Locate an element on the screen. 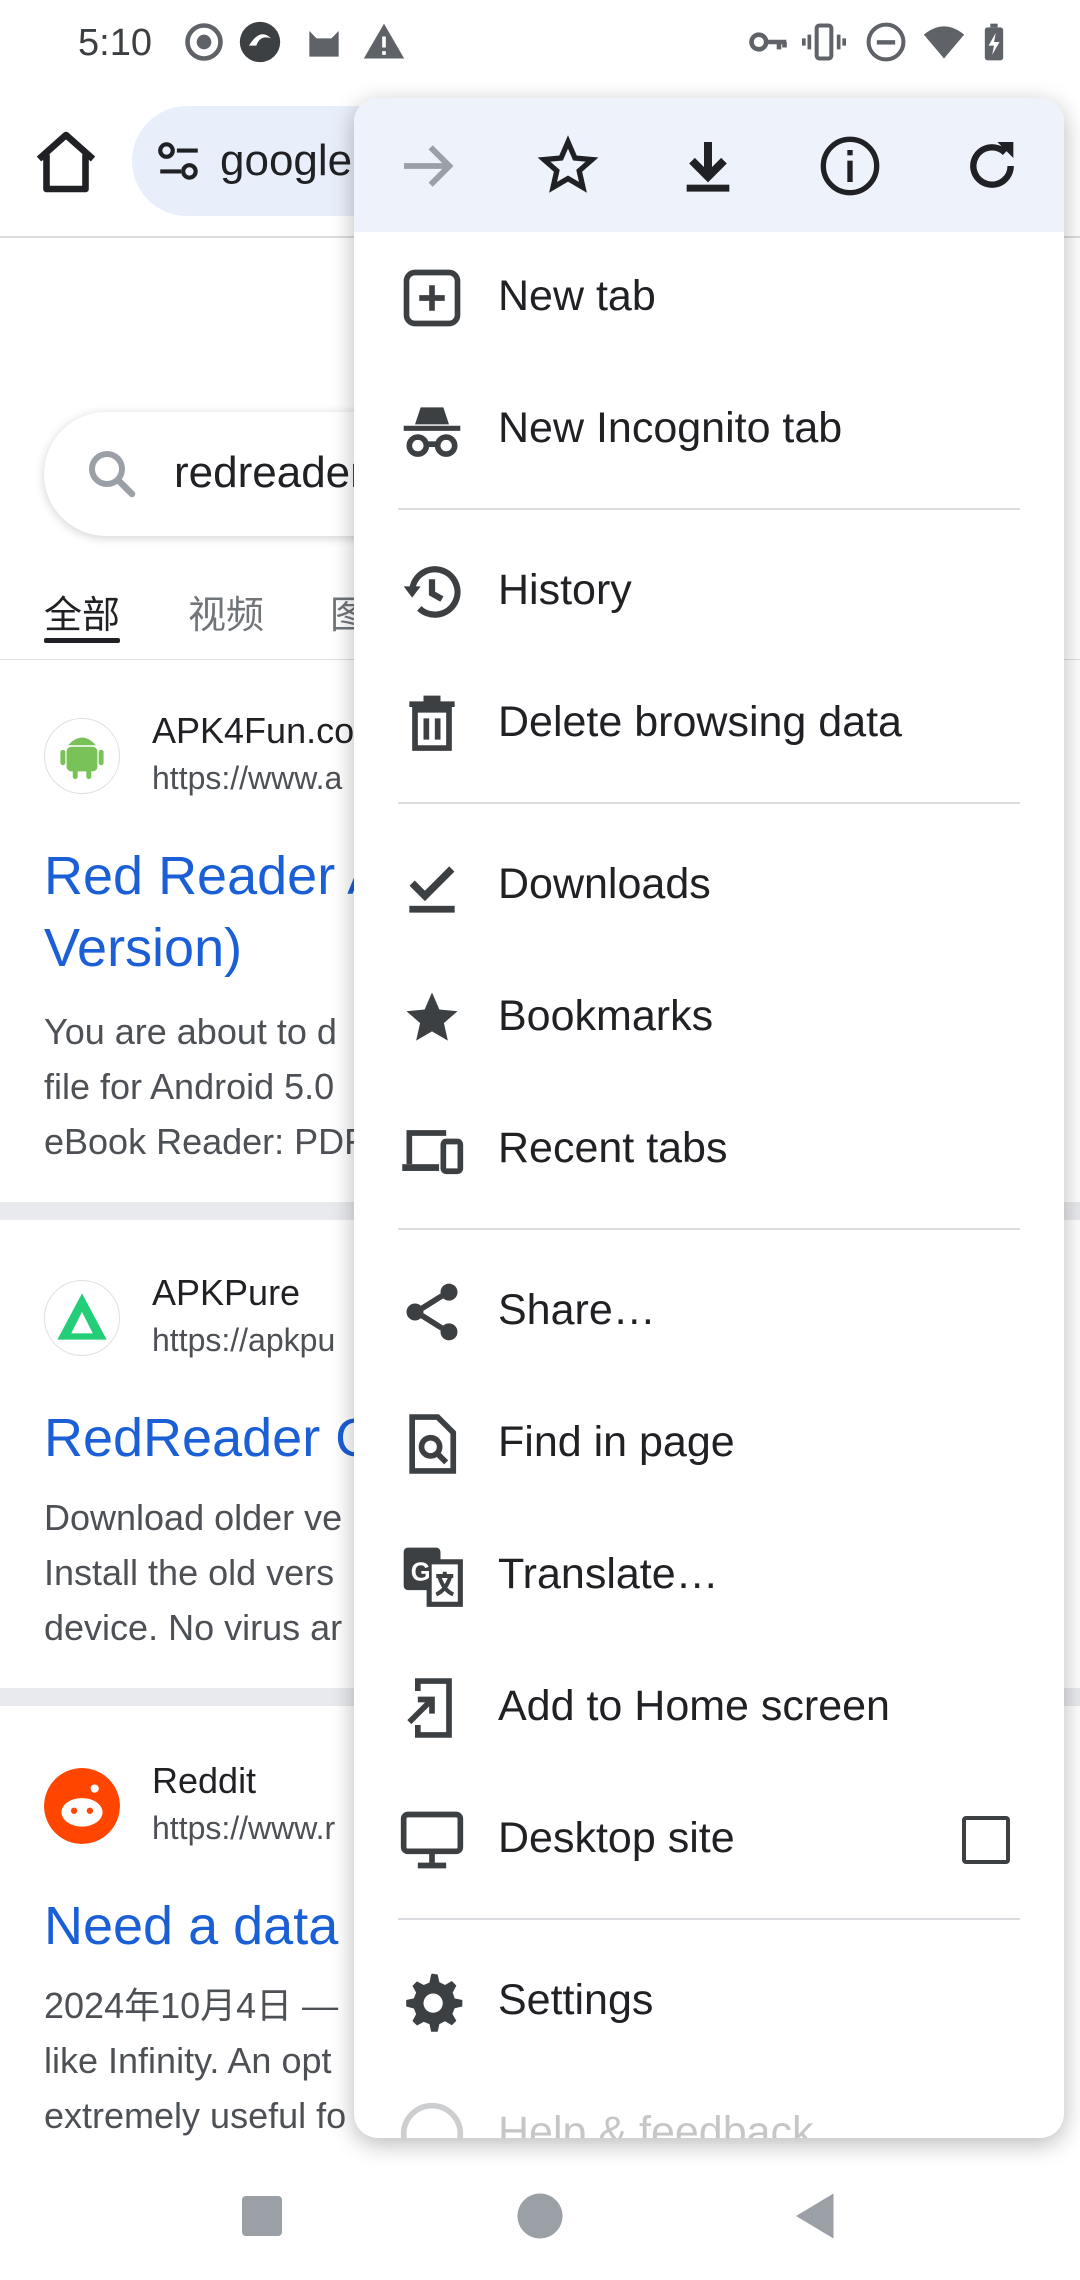 This screenshot has height=2280, width=1080. menu-label: New Incognito tab is located at coordinates (670, 428).